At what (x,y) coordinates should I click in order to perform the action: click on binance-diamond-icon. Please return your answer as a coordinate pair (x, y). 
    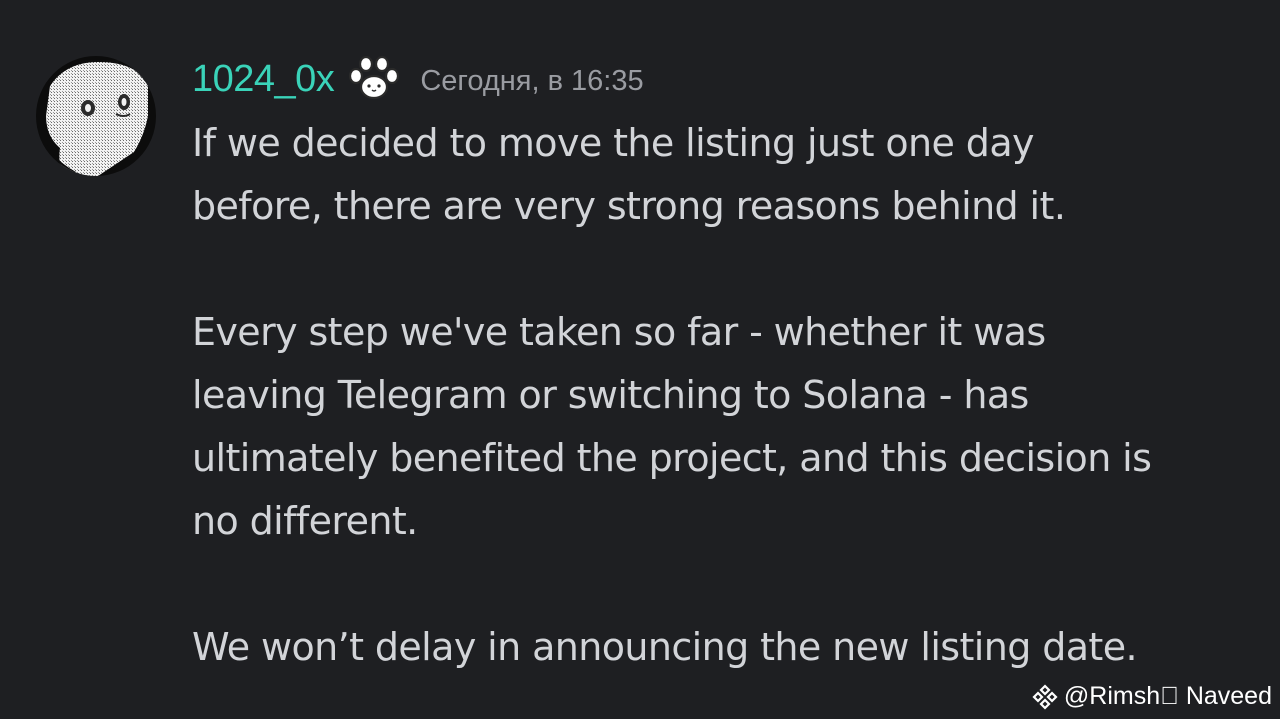
    Looking at the image, I should click on (1045, 696).